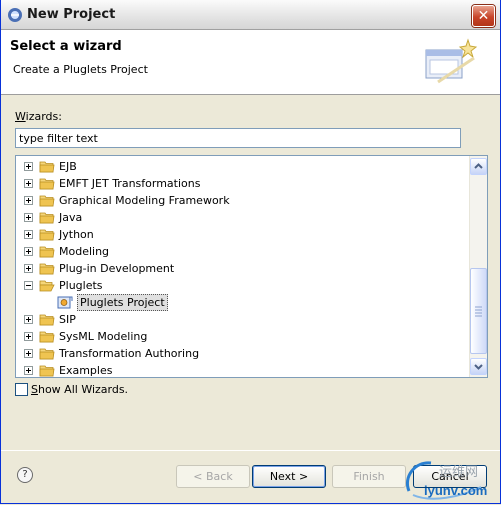  Describe the element at coordinates (242, 285) in the screenshot. I see `tree-item-pluglets: Pluglets` at that location.